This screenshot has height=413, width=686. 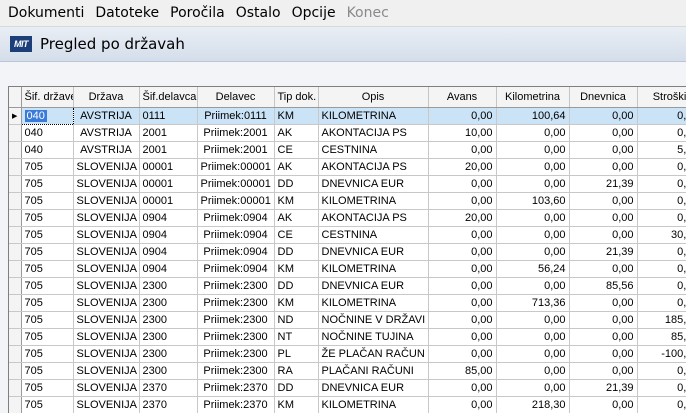 I want to click on grid-cell: 713,36, so click(x=533, y=303).